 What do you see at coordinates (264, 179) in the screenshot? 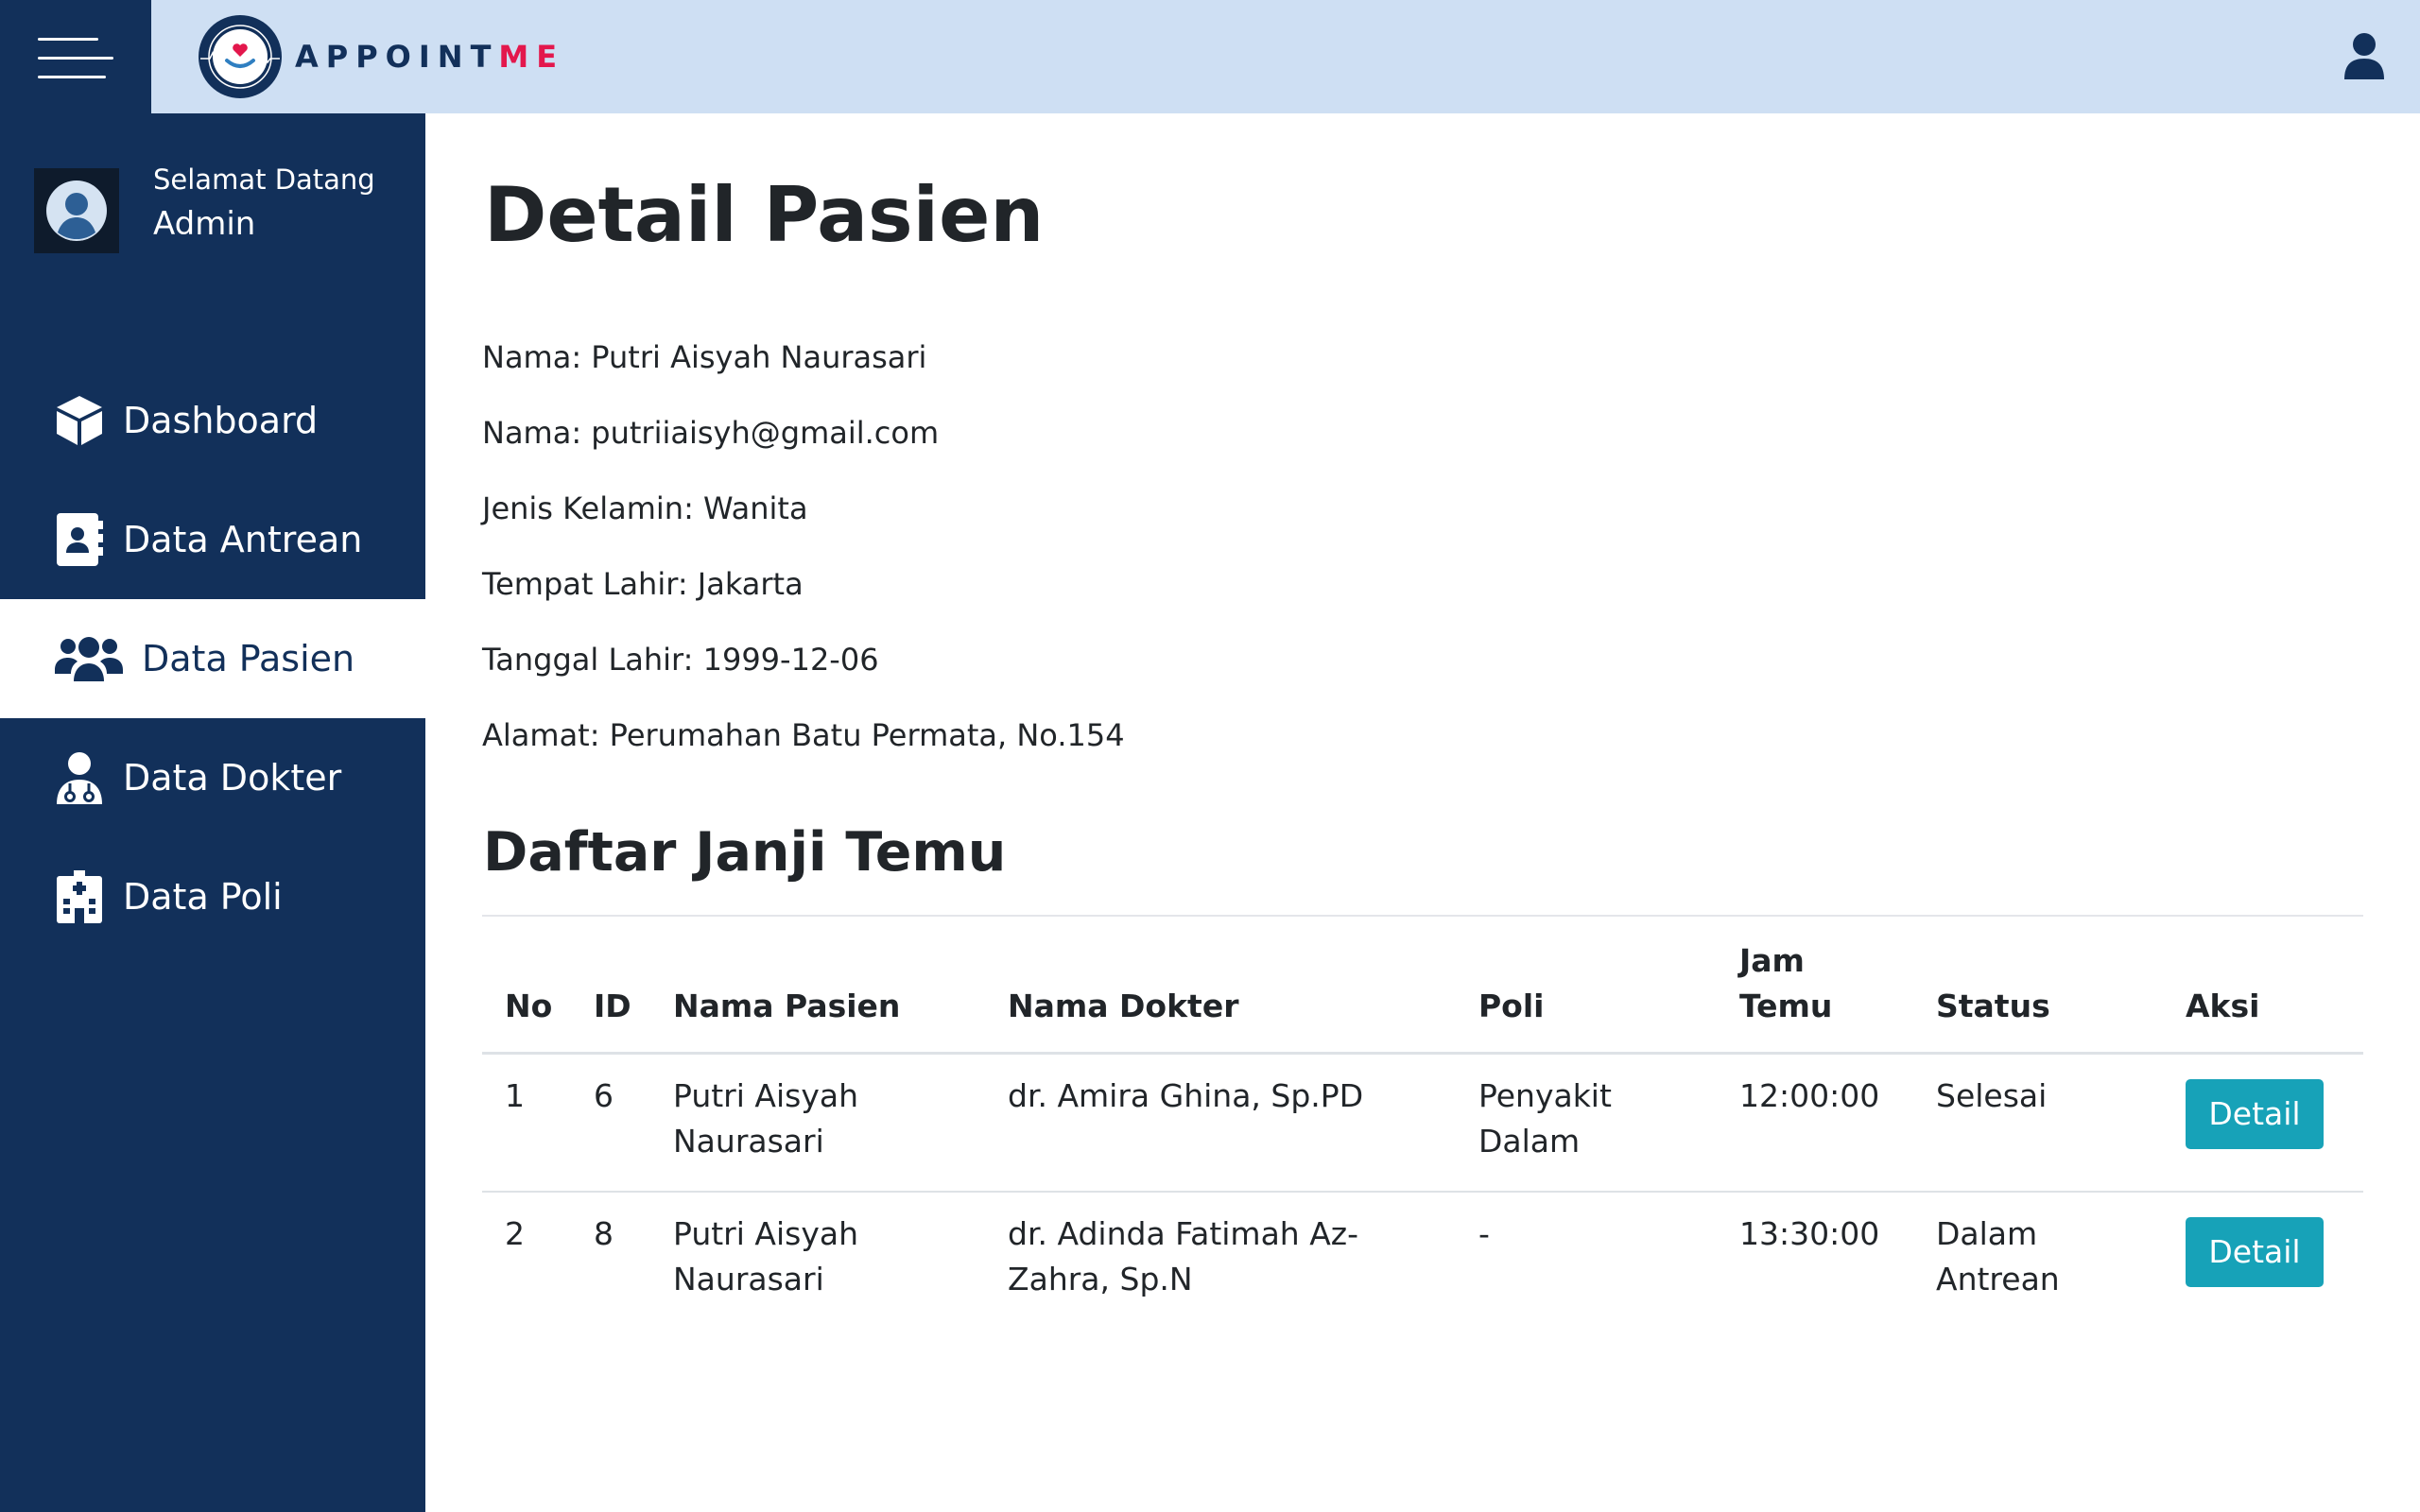
I see `welcome-greeting: Selamat Datang` at bounding box center [264, 179].